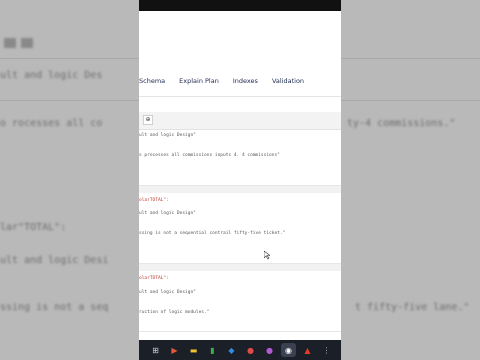 The image size is (480, 360). What do you see at coordinates (231, 350) in the screenshot?
I see `vscode-icon: ◆` at bounding box center [231, 350].